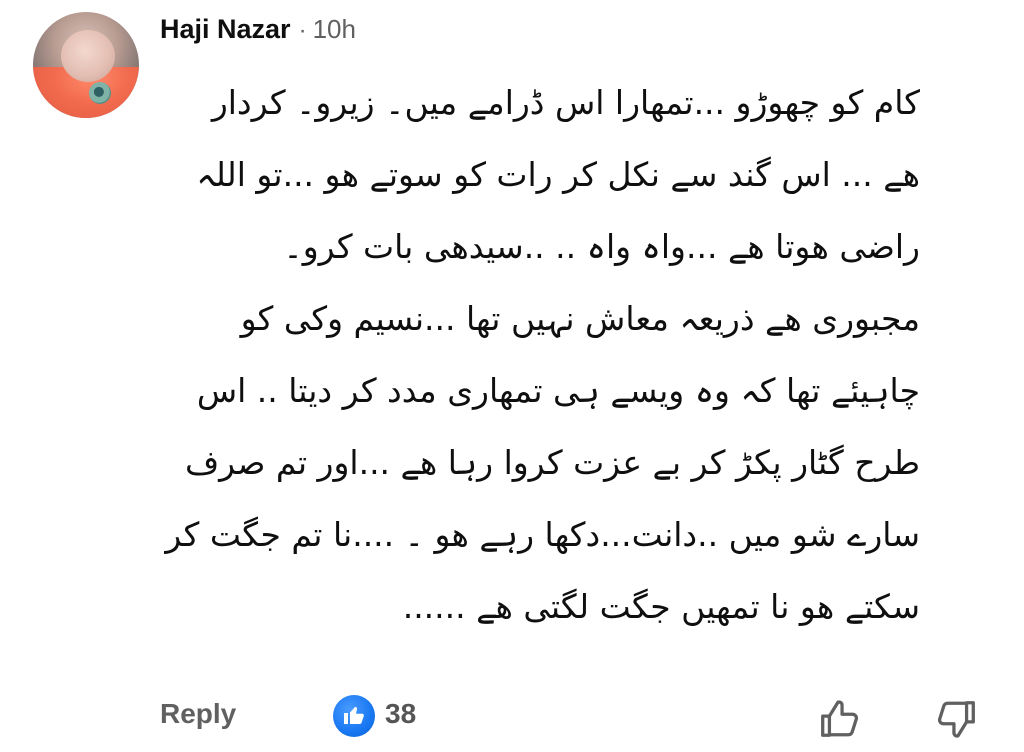  What do you see at coordinates (198, 714) in the screenshot?
I see `reply-button: Reply` at bounding box center [198, 714].